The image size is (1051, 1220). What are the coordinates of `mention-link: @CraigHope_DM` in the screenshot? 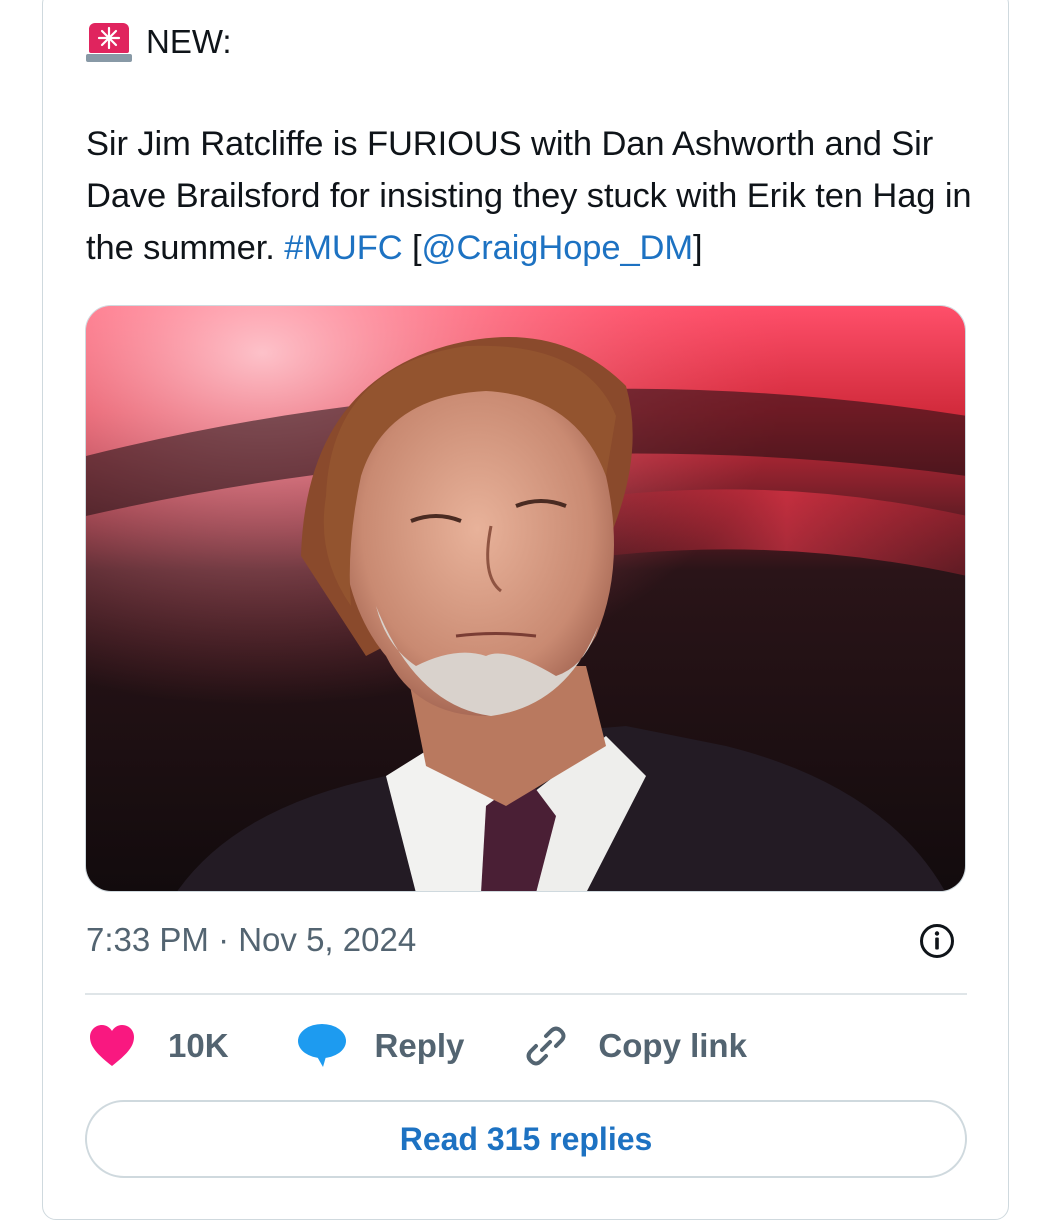 It's located at (558, 248).